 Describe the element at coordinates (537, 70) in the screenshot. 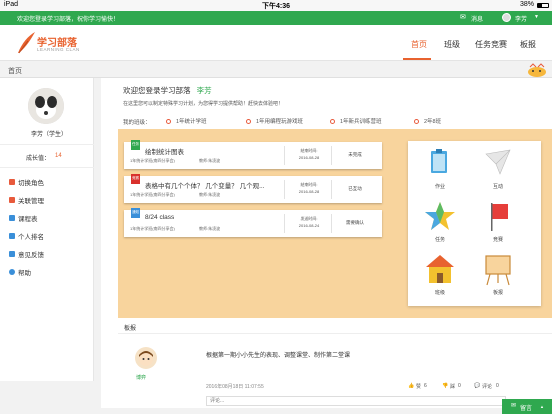

I see `mascot-icon` at that location.